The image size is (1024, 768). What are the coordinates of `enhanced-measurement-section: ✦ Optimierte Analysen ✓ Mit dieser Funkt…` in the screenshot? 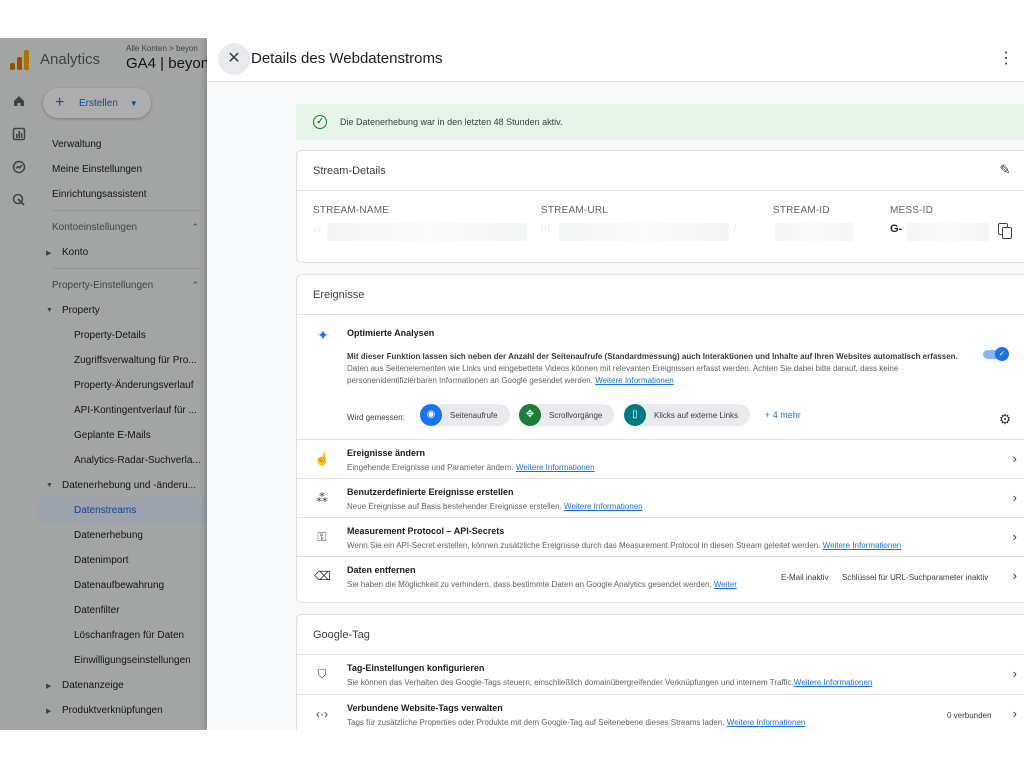 It's located at (660, 377).